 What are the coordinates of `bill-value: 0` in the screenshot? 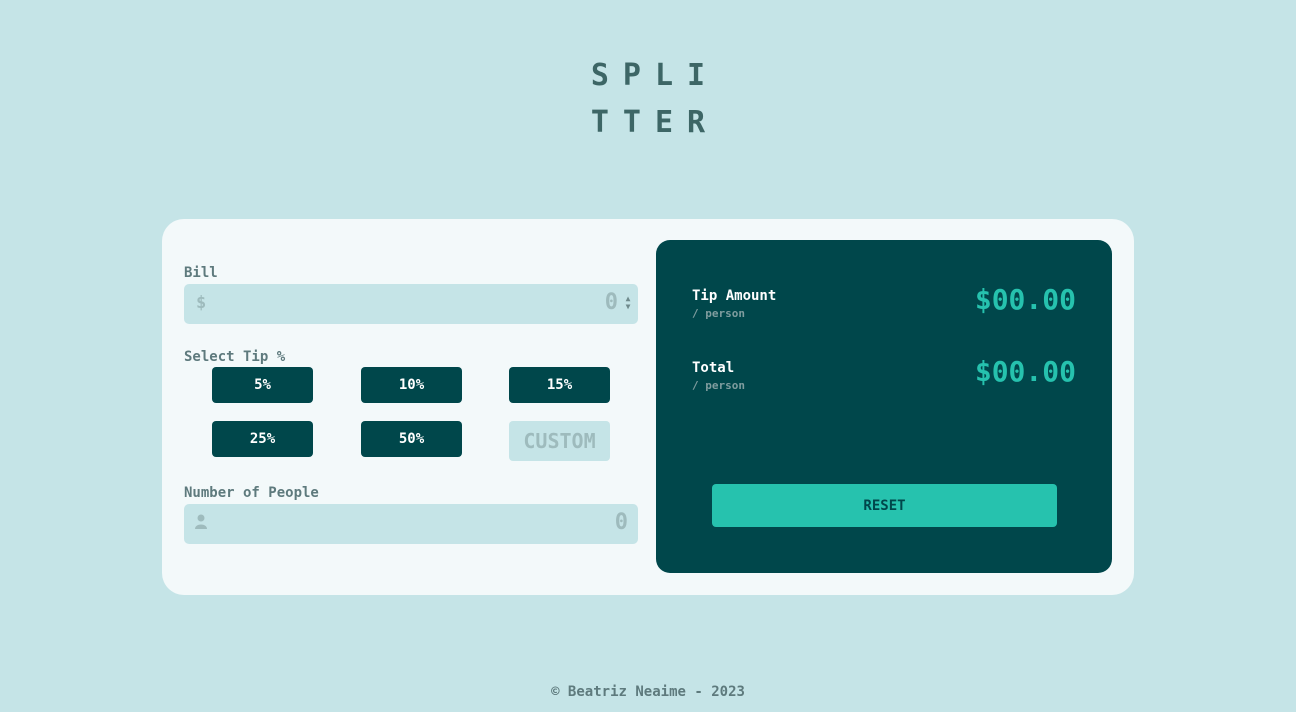 It's located at (611, 302).